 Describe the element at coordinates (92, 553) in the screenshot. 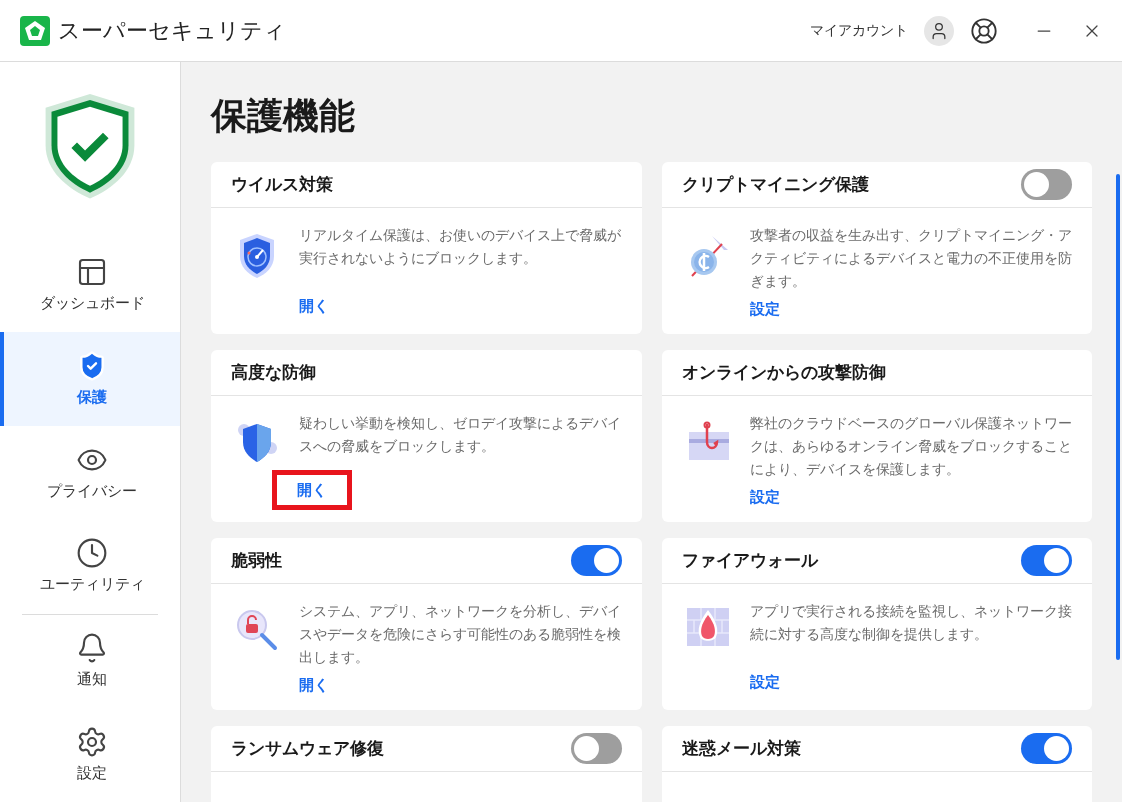

I see `clock-icon` at that location.